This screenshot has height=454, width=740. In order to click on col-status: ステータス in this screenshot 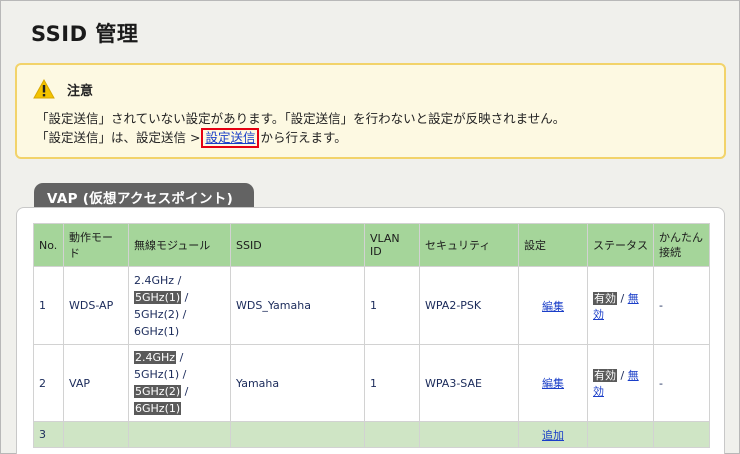, I will do `click(620, 245)`.